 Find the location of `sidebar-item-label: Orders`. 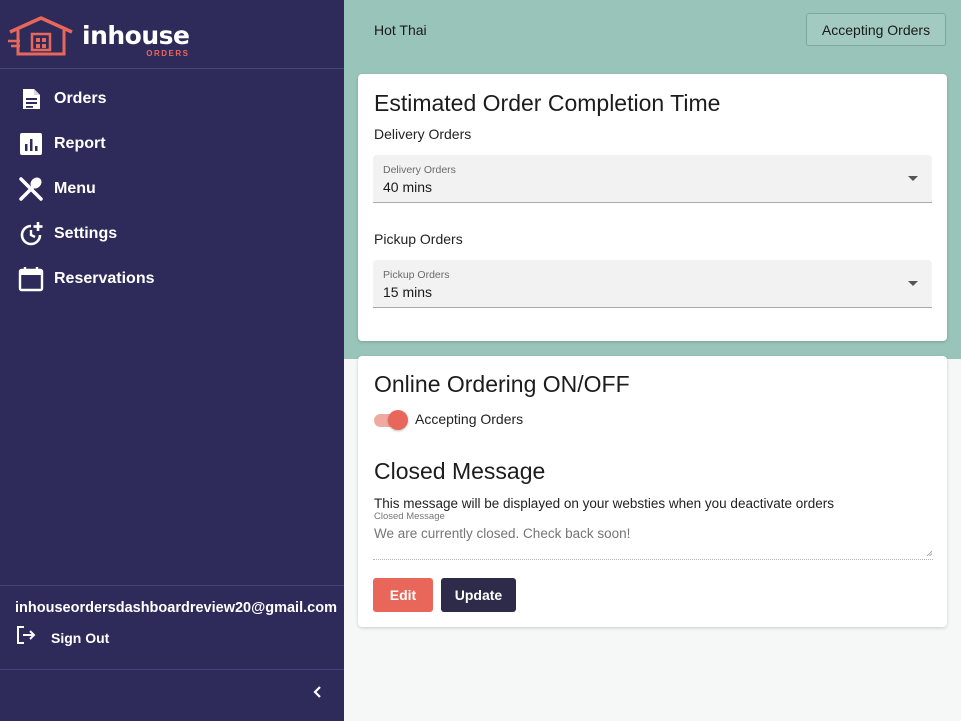

sidebar-item-label: Orders is located at coordinates (80, 98).